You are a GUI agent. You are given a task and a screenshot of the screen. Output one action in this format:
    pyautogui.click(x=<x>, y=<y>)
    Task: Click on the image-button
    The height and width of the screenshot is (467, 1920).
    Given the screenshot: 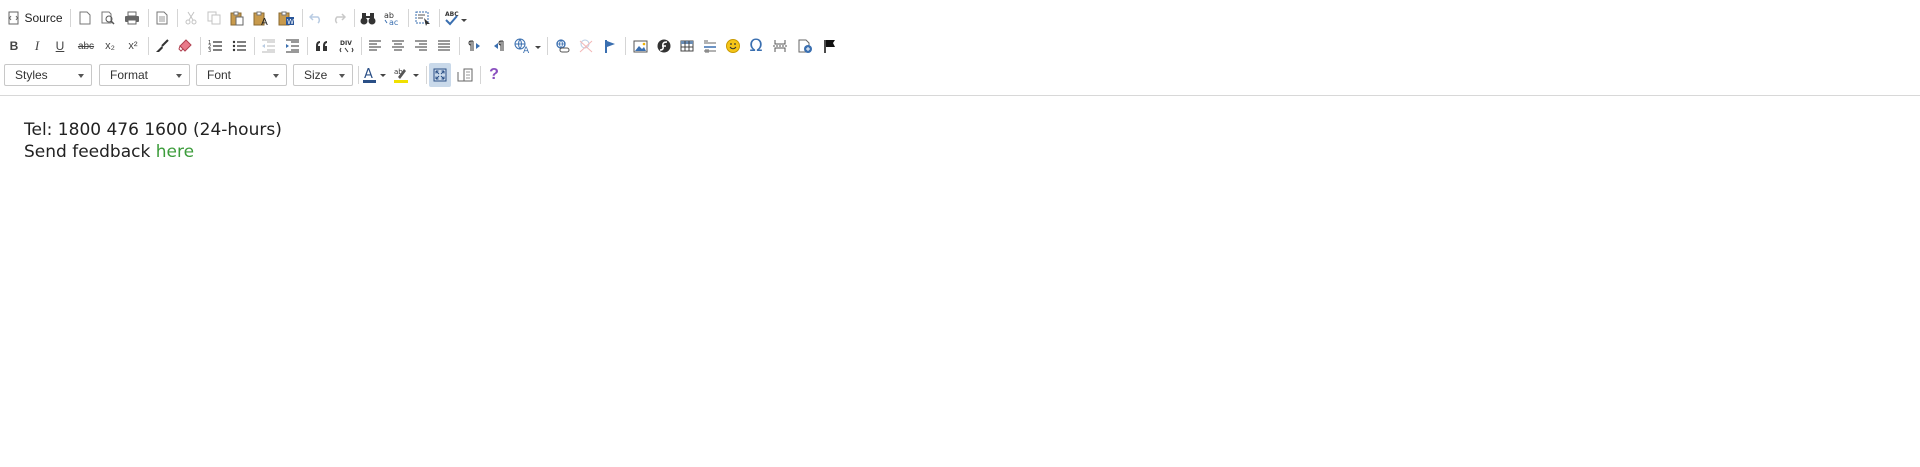 What is the action you would take?
    pyautogui.click(x=640, y=46)
    